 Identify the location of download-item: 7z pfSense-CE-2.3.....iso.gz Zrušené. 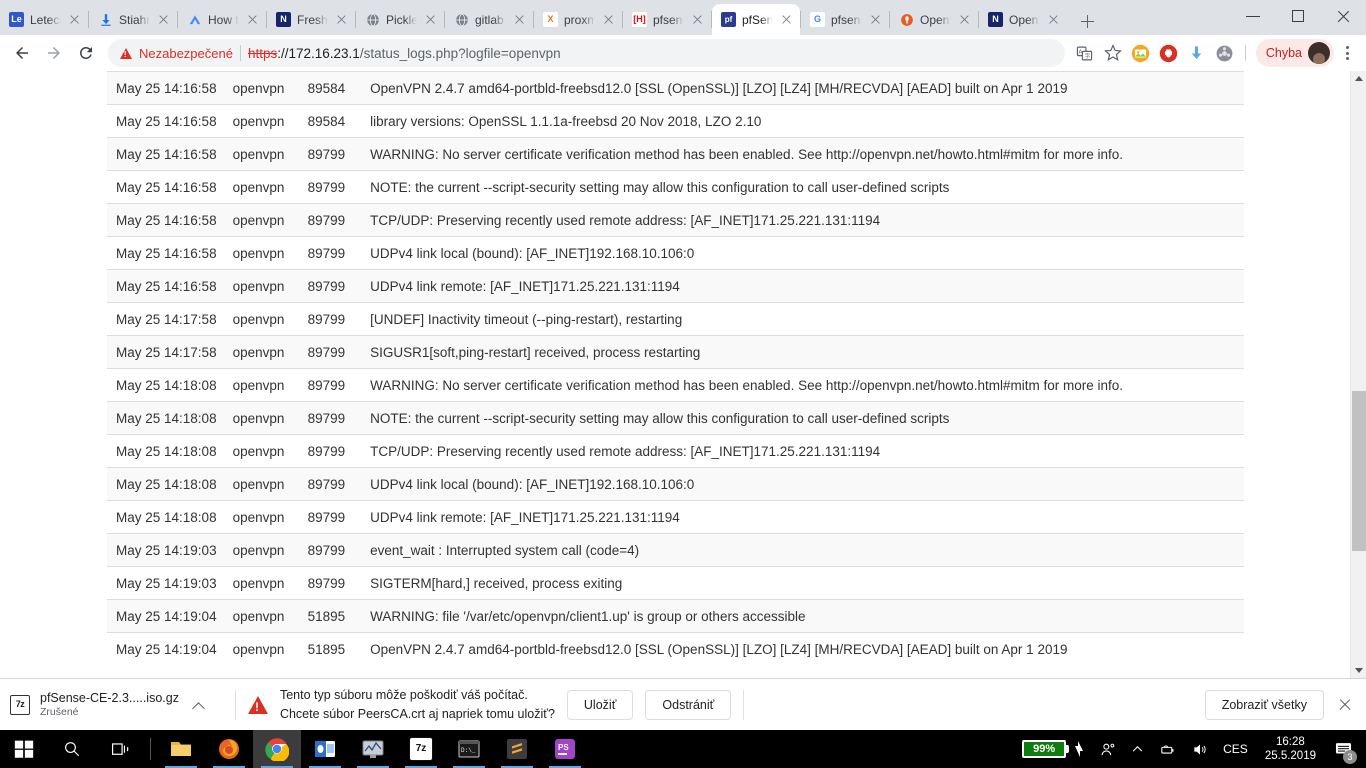
(116, 705).